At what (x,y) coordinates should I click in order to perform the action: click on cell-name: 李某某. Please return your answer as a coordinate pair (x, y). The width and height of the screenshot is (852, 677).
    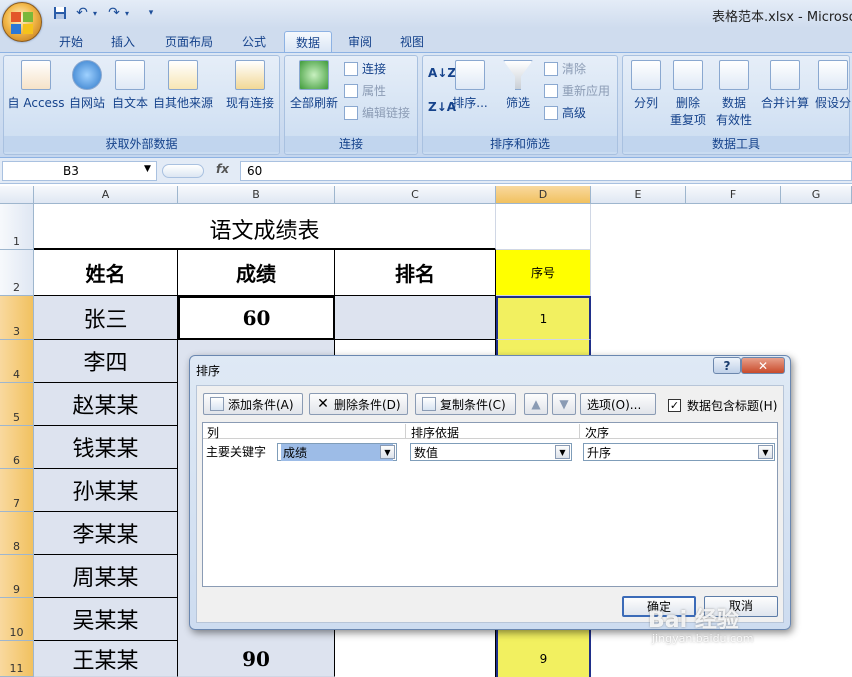
    Looking at the image, I should click on (106, 533).